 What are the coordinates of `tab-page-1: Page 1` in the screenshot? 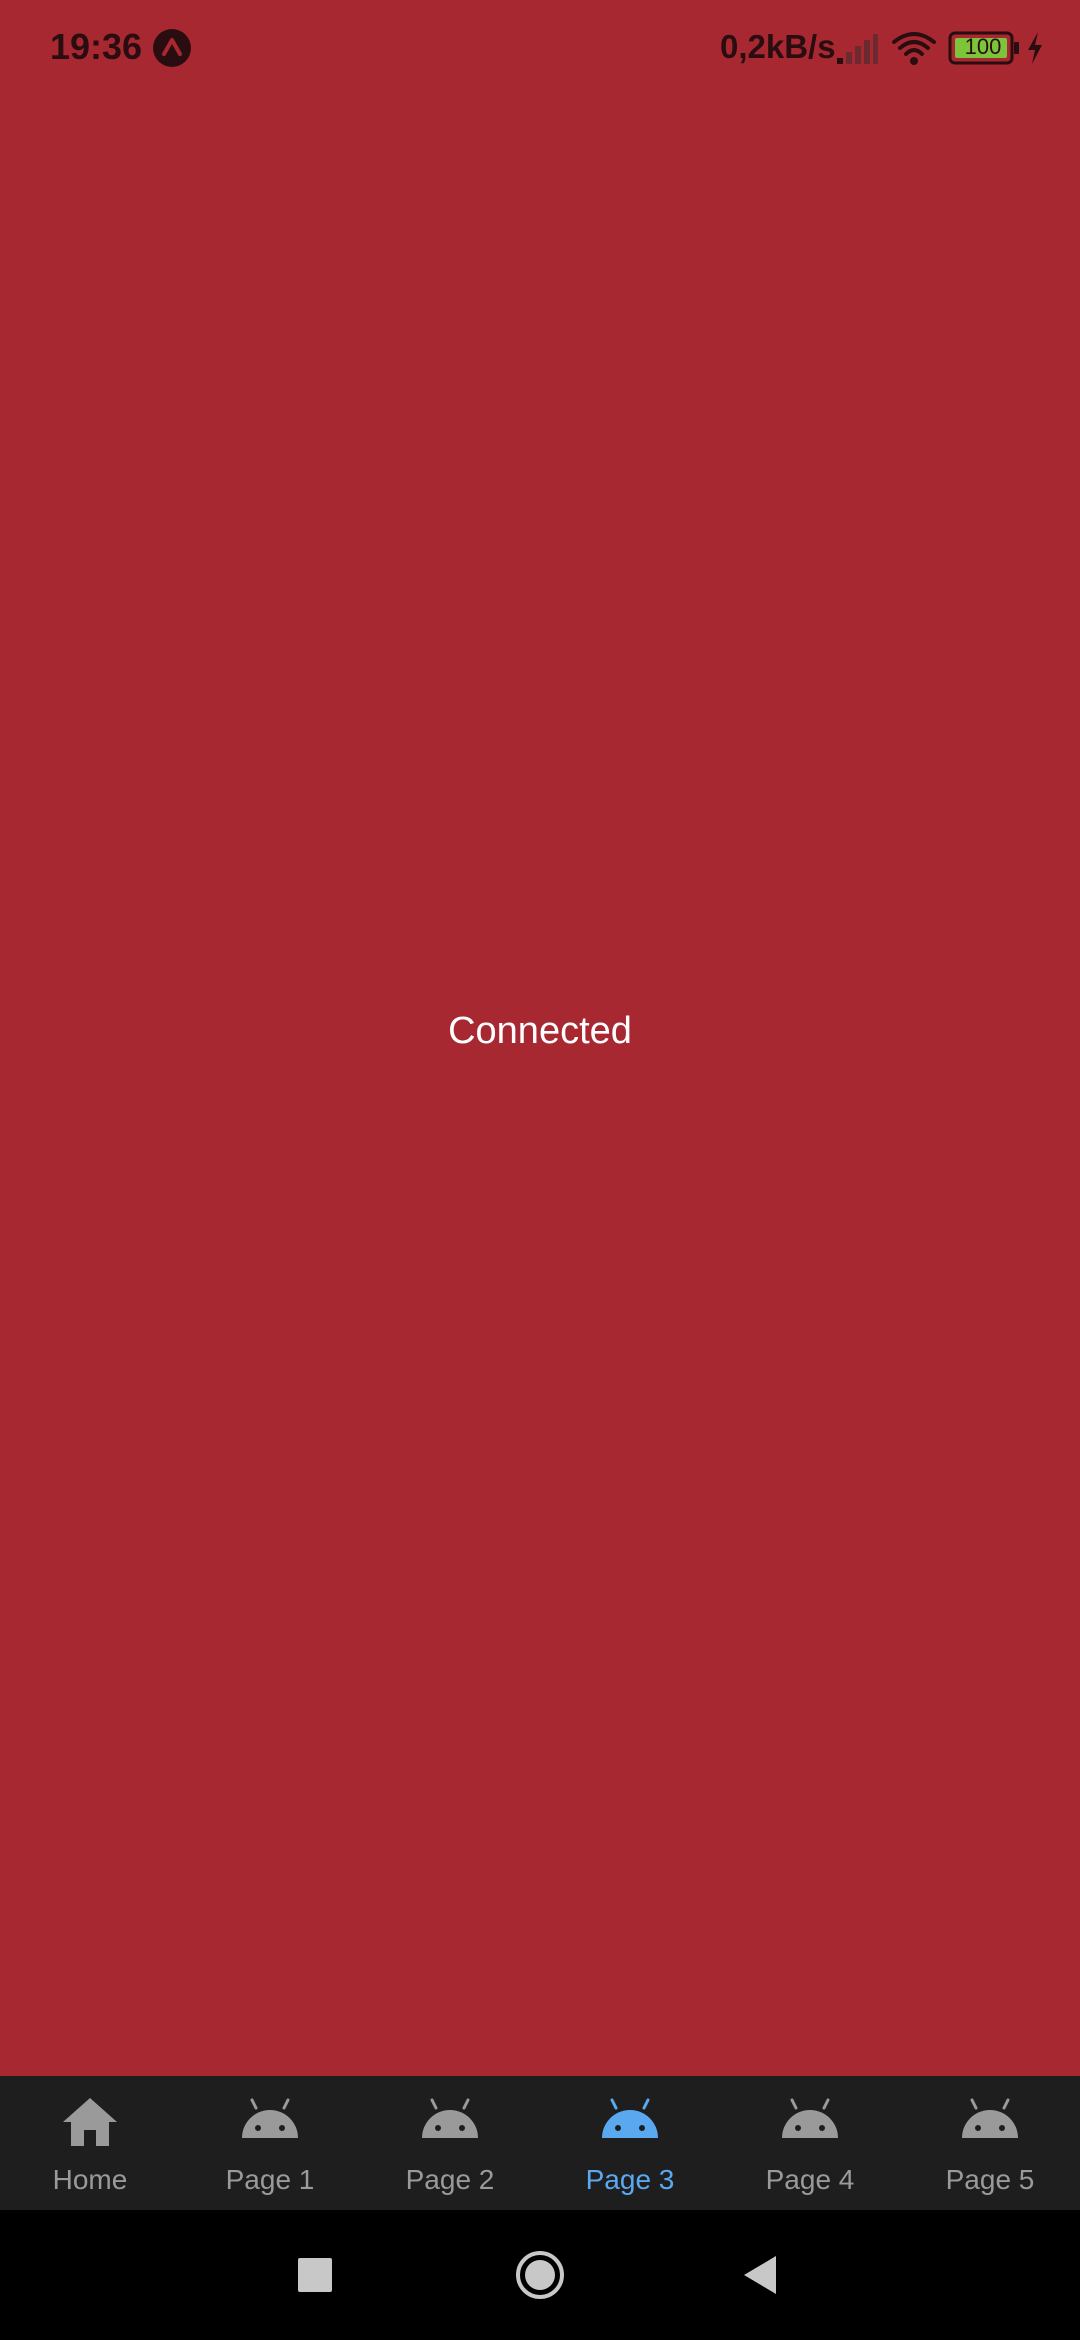 It's located at (270, 2143).